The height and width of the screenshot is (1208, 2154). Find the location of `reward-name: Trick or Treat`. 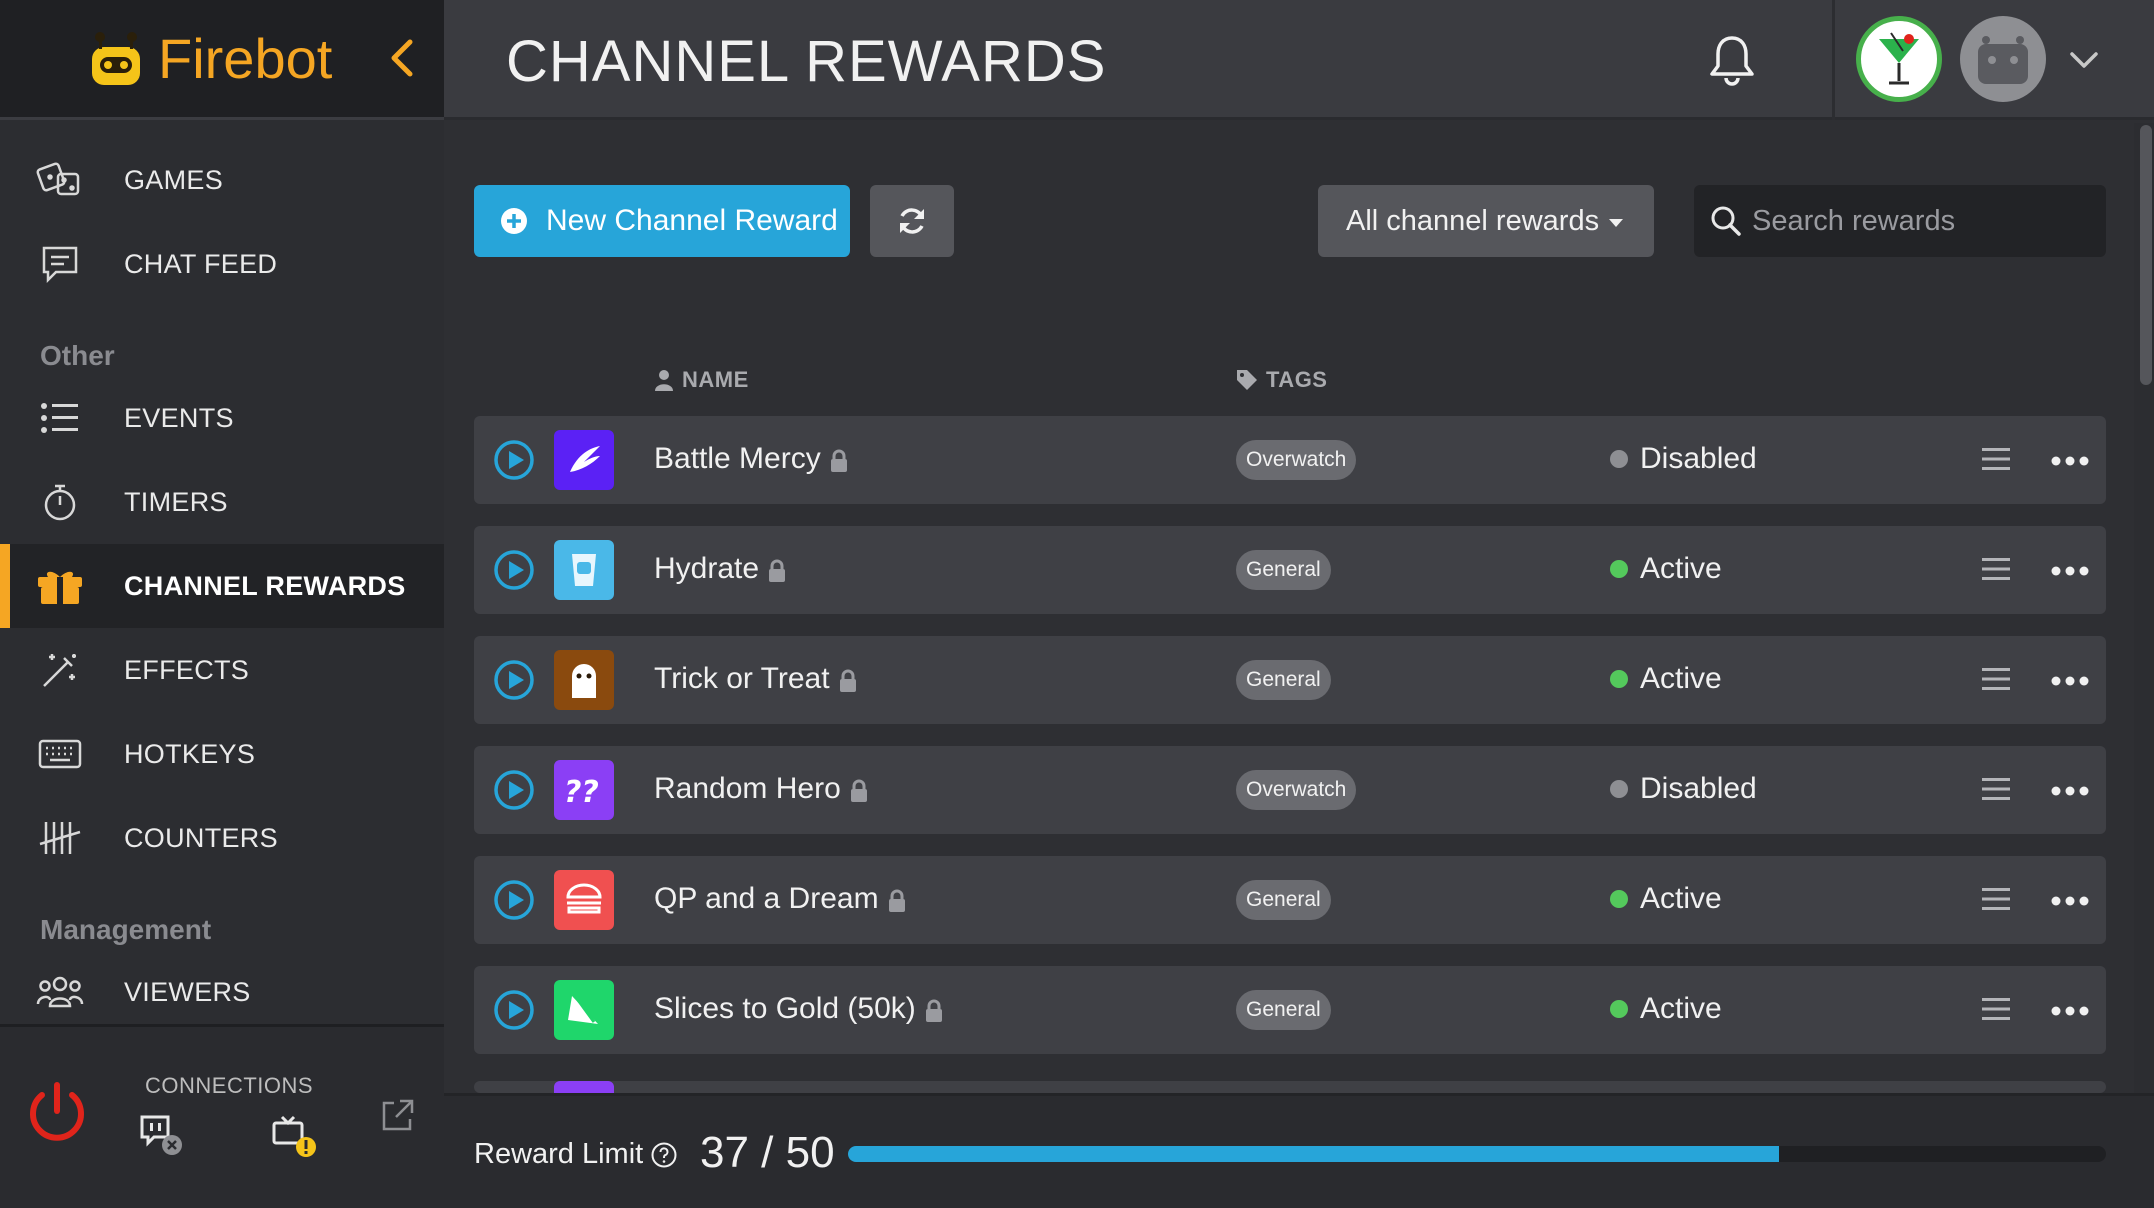

reward-name: Trick or Treat is located at coordinates (742, 678).